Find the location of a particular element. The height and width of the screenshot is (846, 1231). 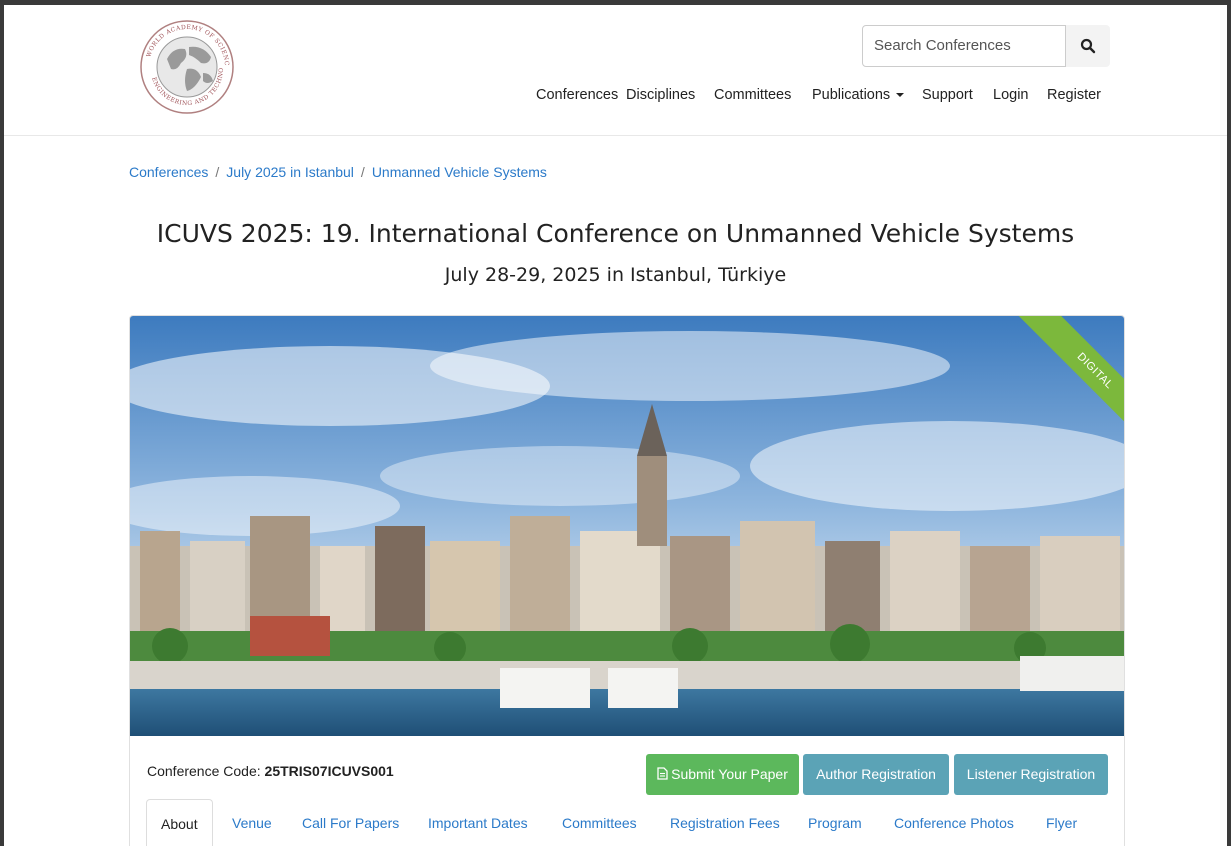

conference-code: Conference Code: 25TRIS07ICUVS001 is located at coordinates (270, 771).